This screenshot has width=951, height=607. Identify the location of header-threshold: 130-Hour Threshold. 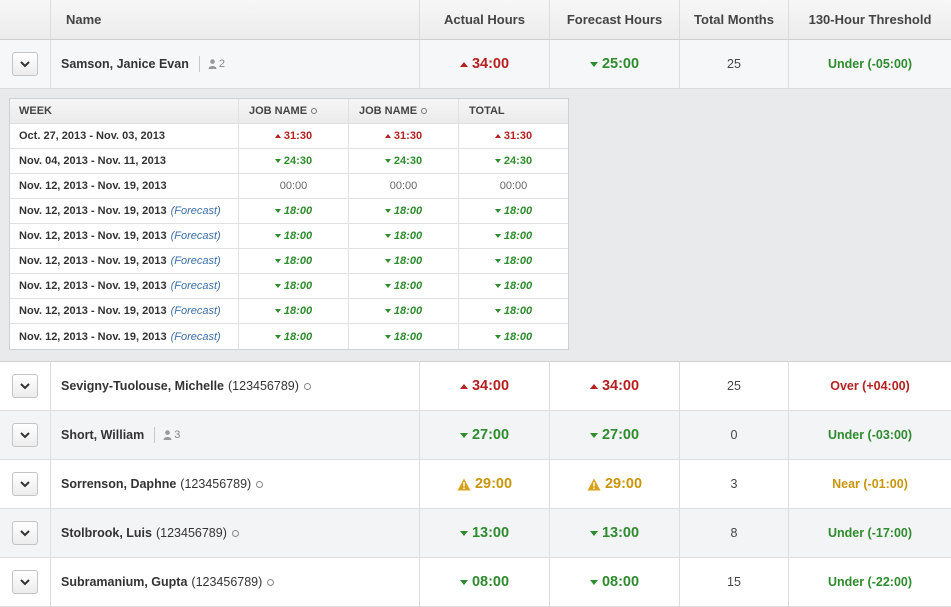
(870, 19).